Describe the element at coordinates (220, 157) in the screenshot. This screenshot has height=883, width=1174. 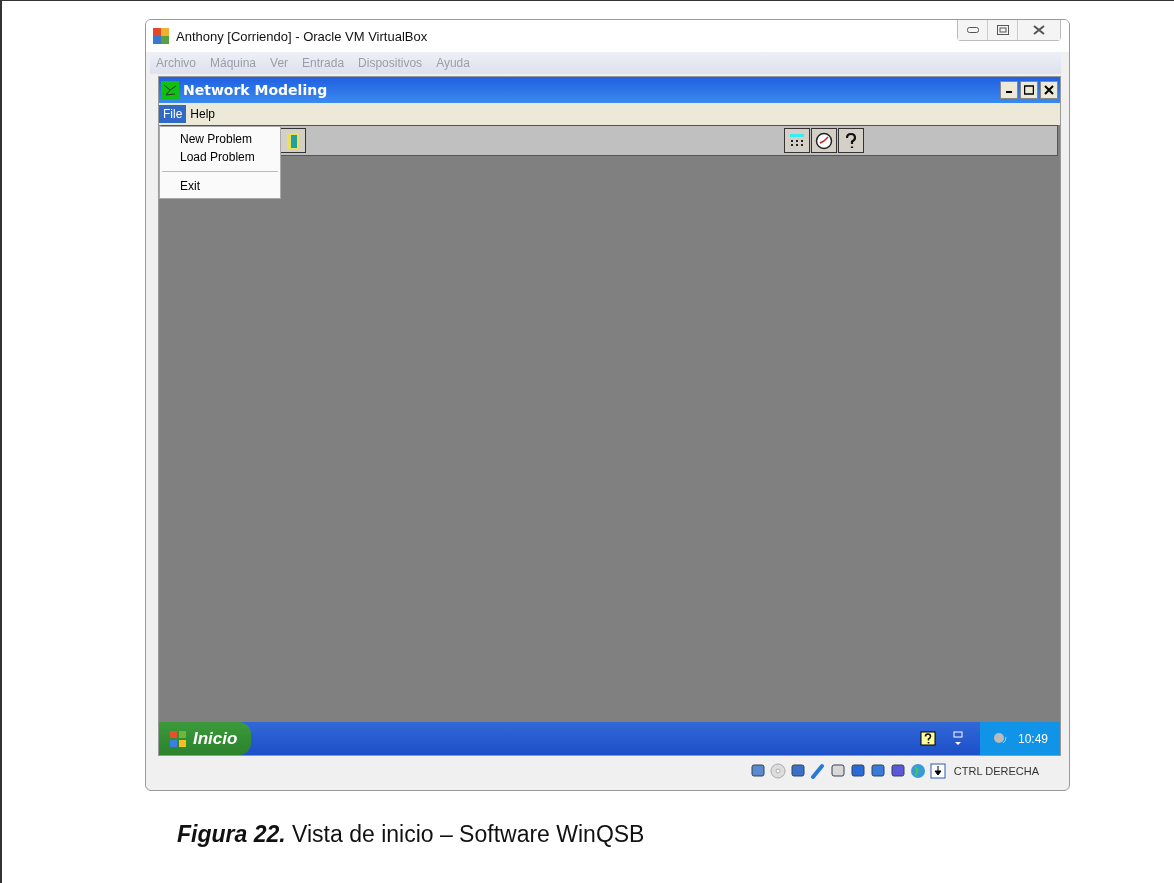
I see `menu-item: Load Problem` at that location.